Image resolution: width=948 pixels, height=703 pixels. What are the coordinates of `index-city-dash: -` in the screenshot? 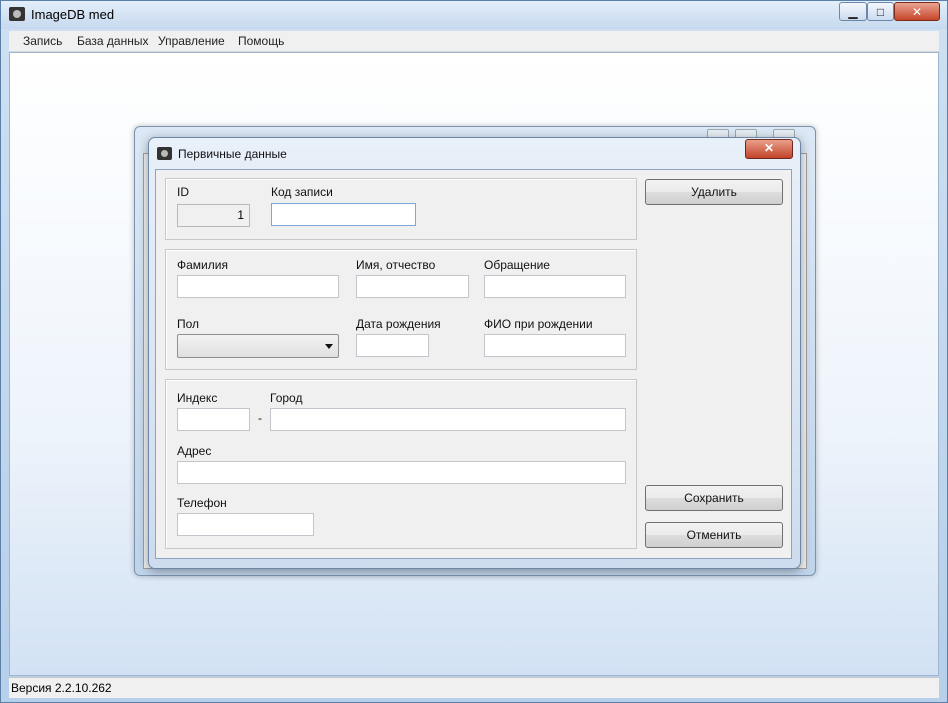 It's located at (260, 418).